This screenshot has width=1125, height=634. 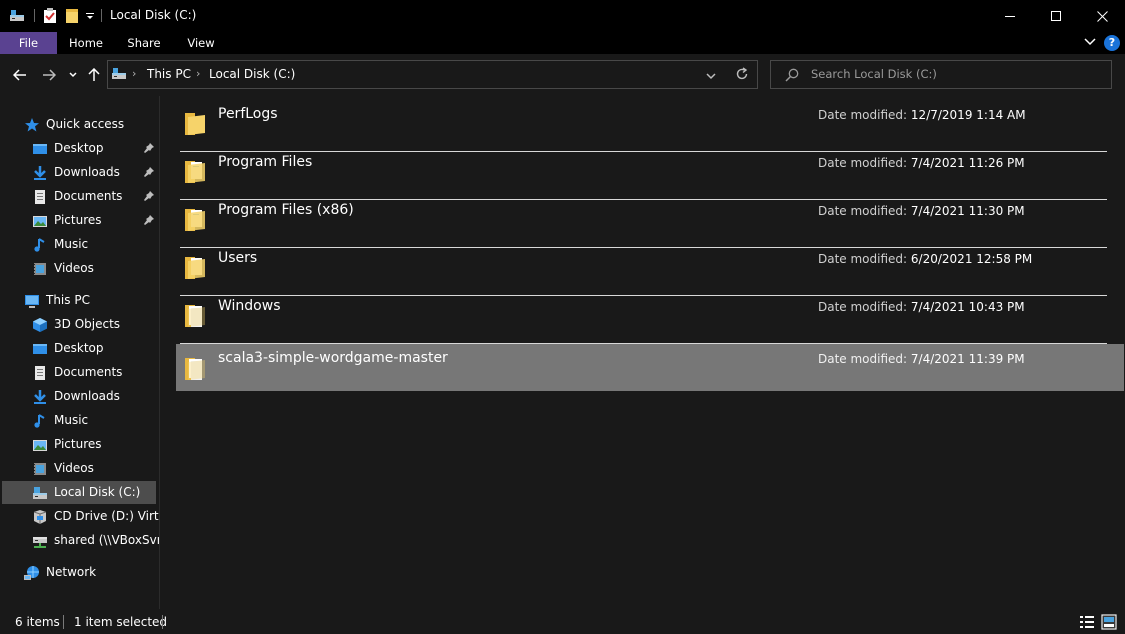 What do you see at coordinates (79, 196) in the screenshot?
I see `nav-quick-documents: Documents` at bounding box center [79, 196].